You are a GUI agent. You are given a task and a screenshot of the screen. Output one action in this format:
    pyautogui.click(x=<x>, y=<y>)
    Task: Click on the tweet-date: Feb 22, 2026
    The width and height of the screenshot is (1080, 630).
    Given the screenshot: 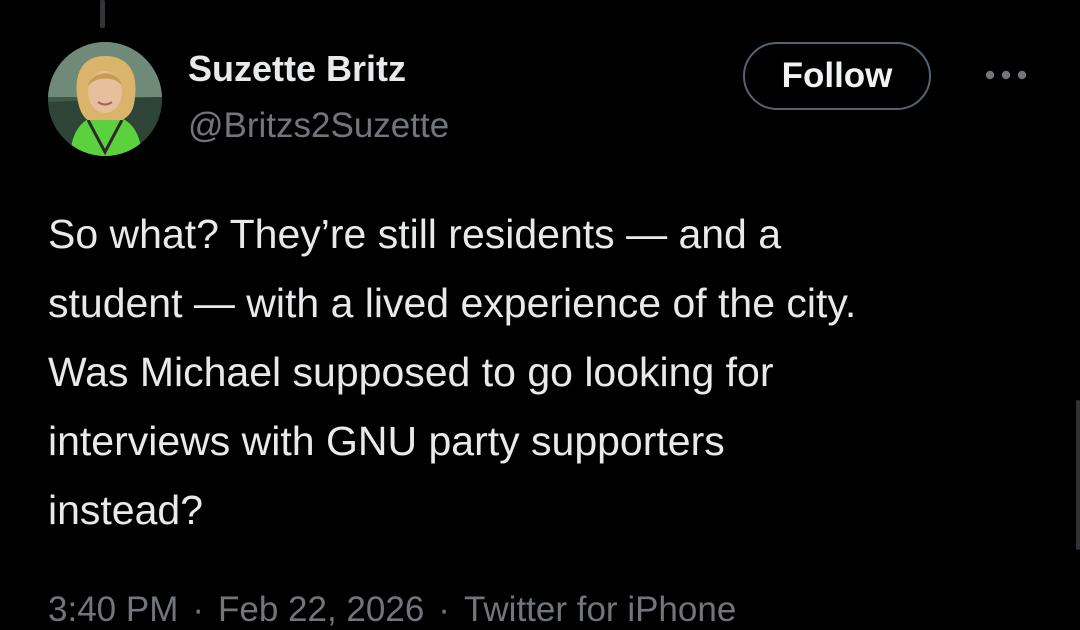 What is the action you would take?
    pyautogui.click(x=321, y=609)
    